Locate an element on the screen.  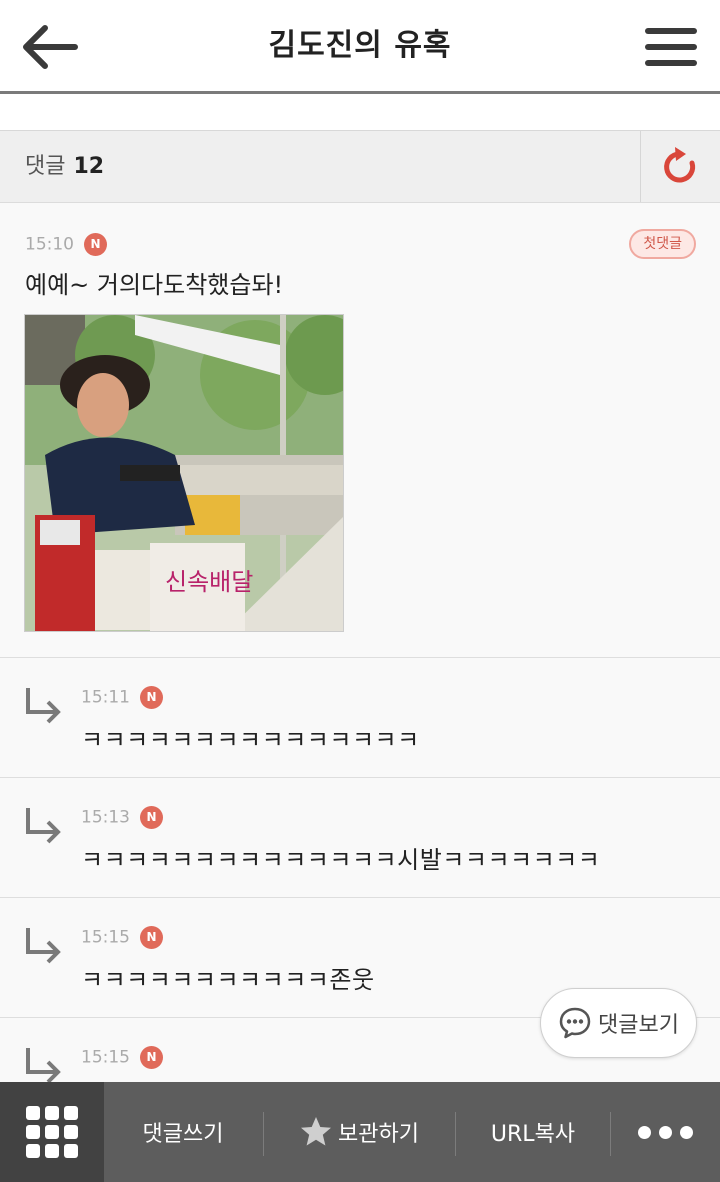
reply-item: 15:13 N ㅋㅋㅋㅋㅋㅋㅋㅋㅋㅋㅋㅋㅋㅋ시발ㅋㅋㅋㅋㅋㅋㅋ is located at coordinates (360, 838).